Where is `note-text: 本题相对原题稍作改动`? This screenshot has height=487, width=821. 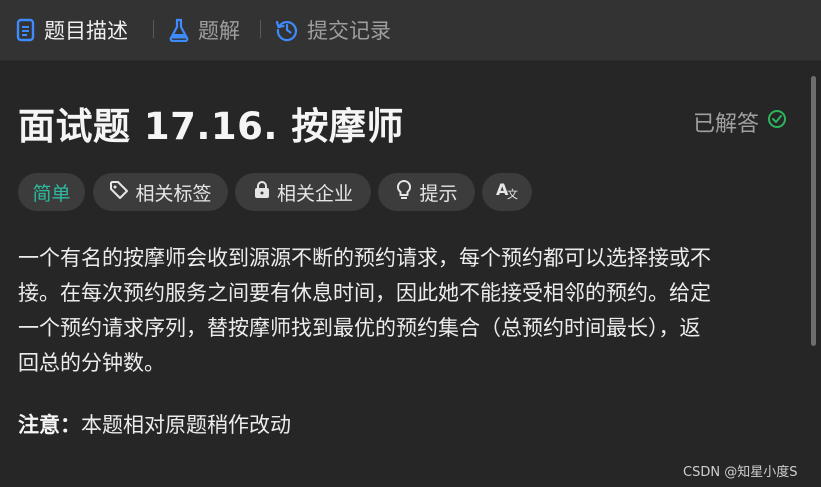
note-text: 本题相对原题稍作改动 is located at coordinates (186, 425).